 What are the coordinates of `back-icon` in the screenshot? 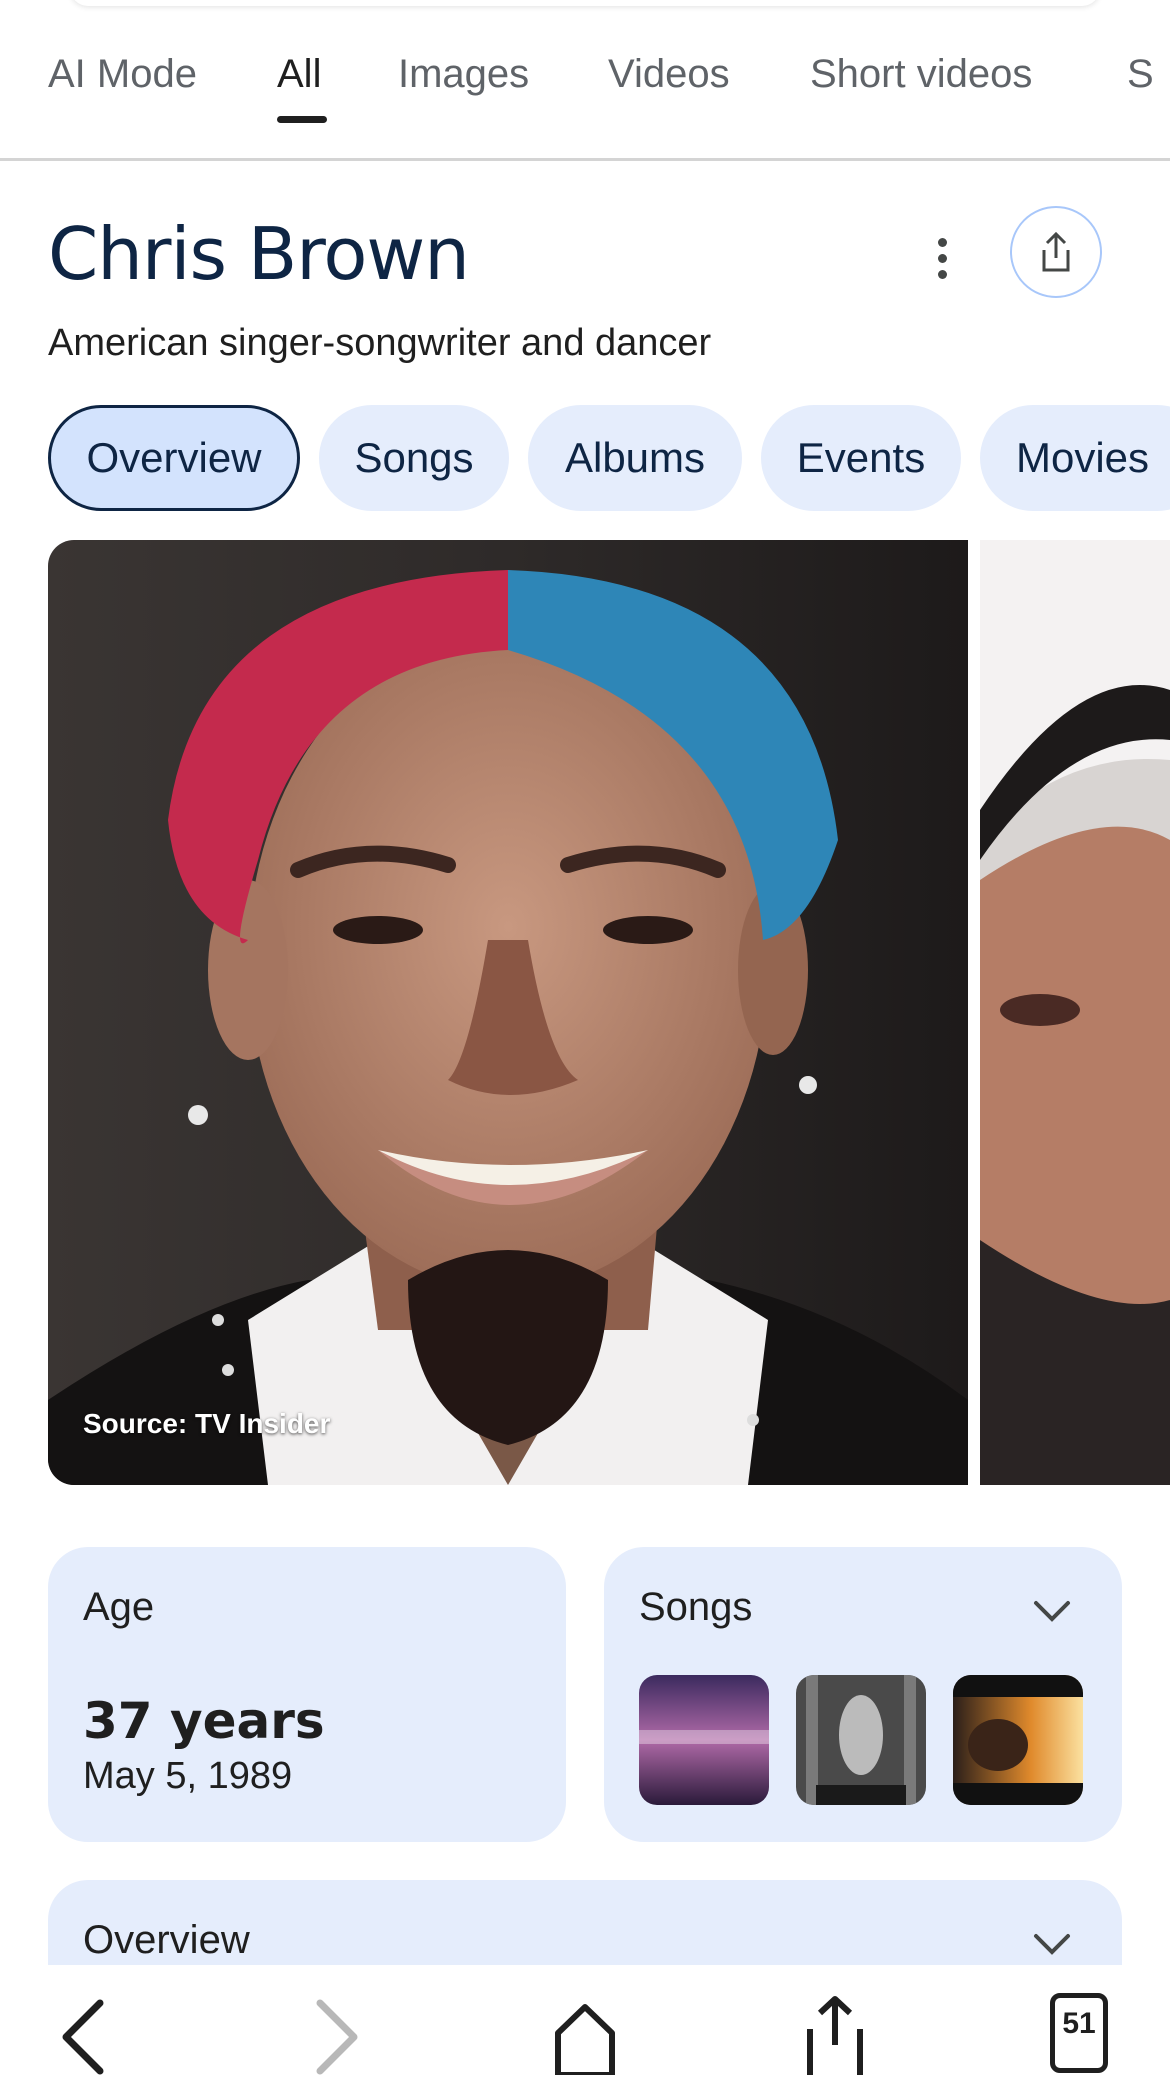 It's located at (87, 2035).